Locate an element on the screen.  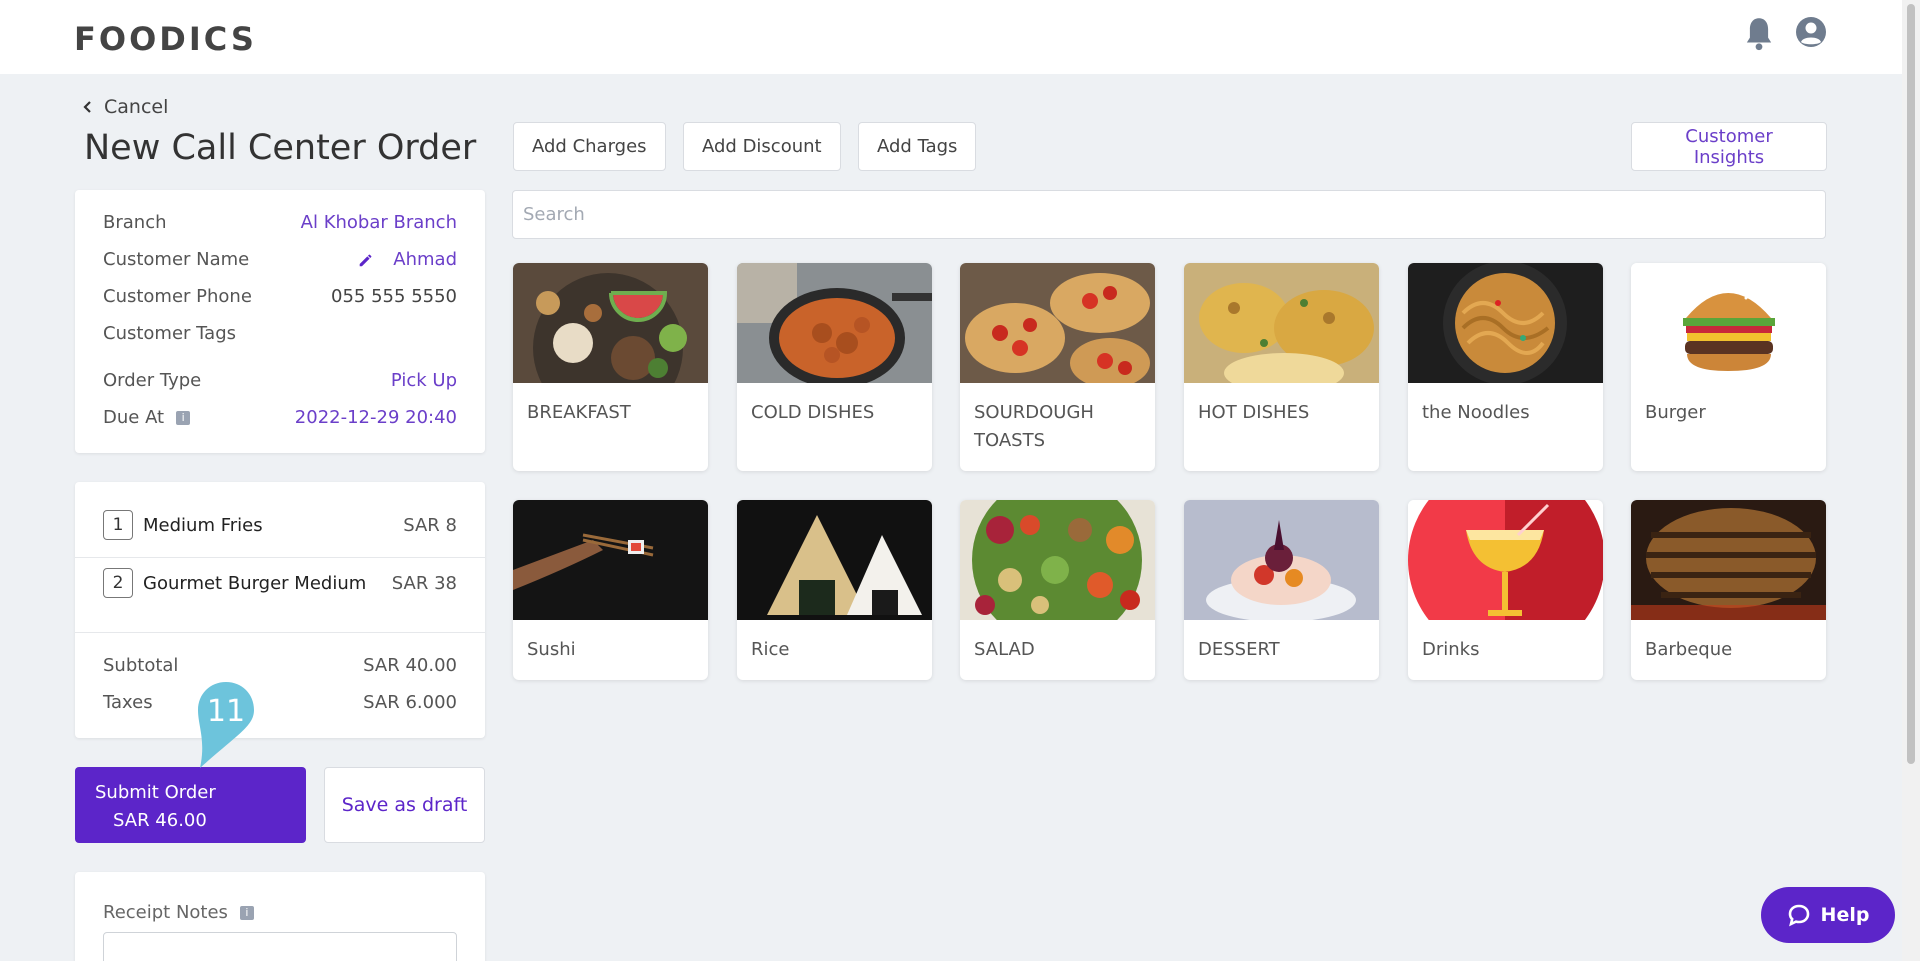
customer-insights-button: Customer Insights is located at coordinates (1729, 146).